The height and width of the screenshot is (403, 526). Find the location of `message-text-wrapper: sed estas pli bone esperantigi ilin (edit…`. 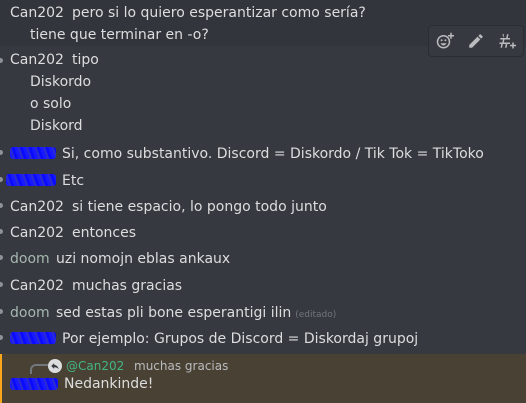

message-text-wrapper: sed estas pli bone esperantigi ilin (edit… is located at coordinates (196, 314).